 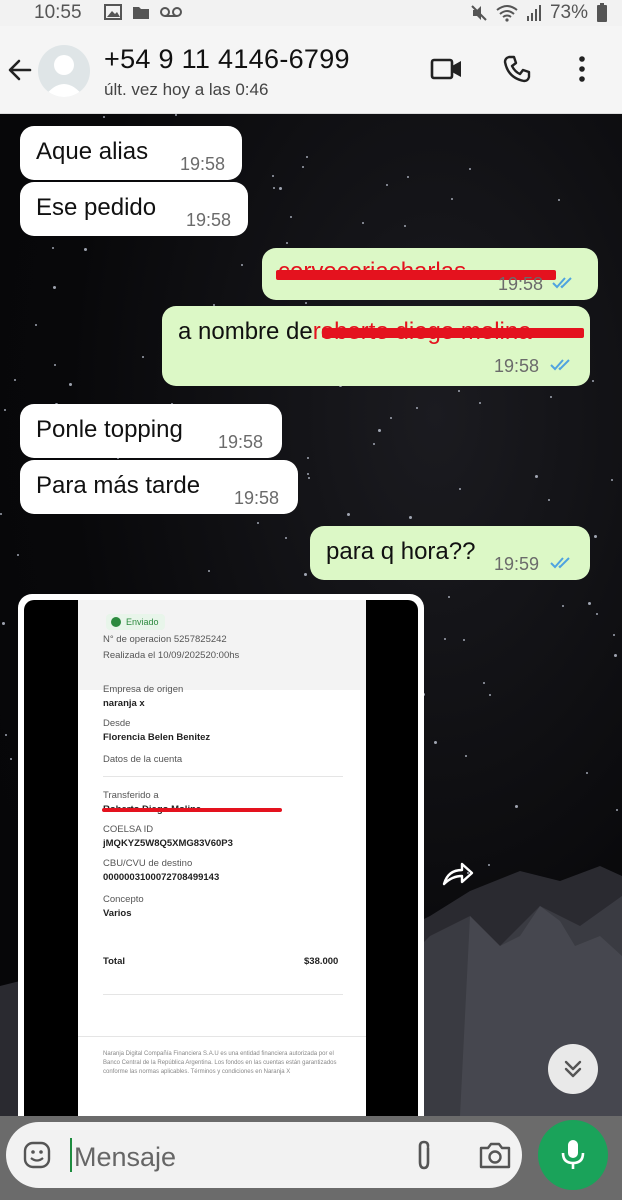 What do you see at coordinates (116, 622) in the screenshot?
I see `check-circle-icon` at bounding box center [116, 622].